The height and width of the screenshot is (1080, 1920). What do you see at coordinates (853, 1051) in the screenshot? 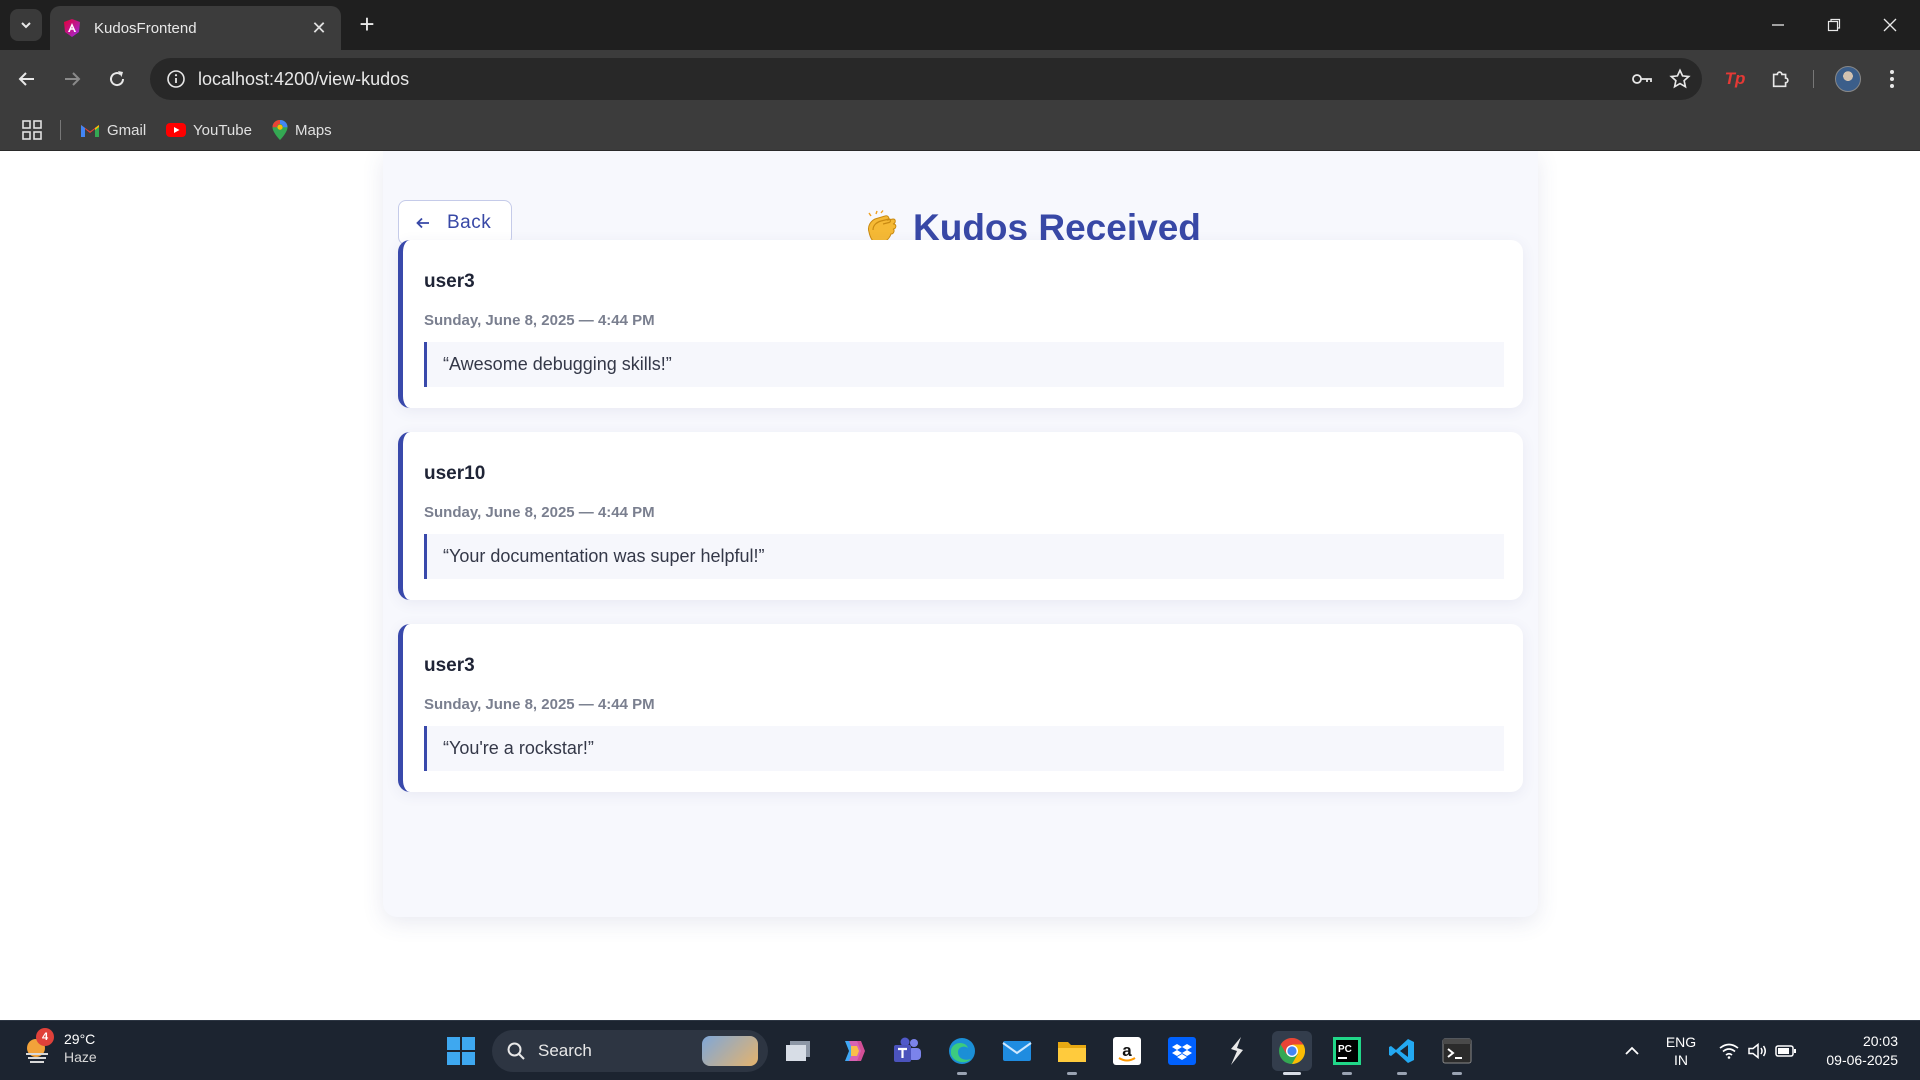
I see `taskbar-app-copilot` at bounding box center [853, 1051].